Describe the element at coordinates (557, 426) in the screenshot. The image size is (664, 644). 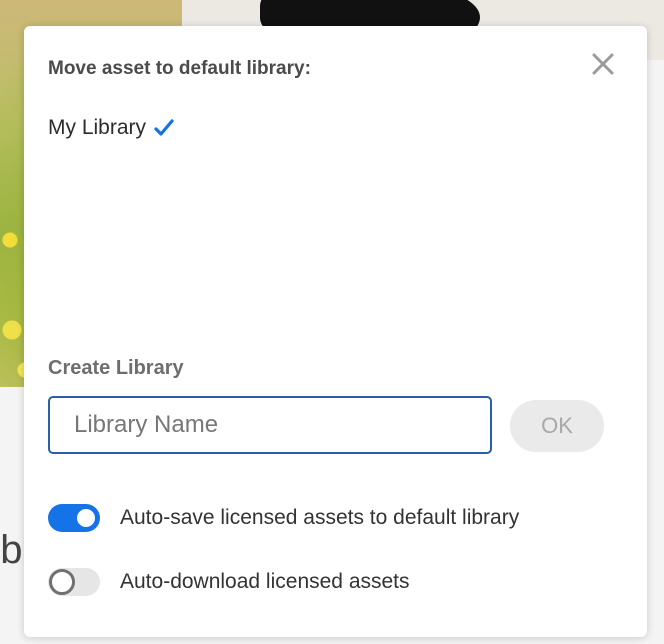
I see `ok-button: OK` at that location.